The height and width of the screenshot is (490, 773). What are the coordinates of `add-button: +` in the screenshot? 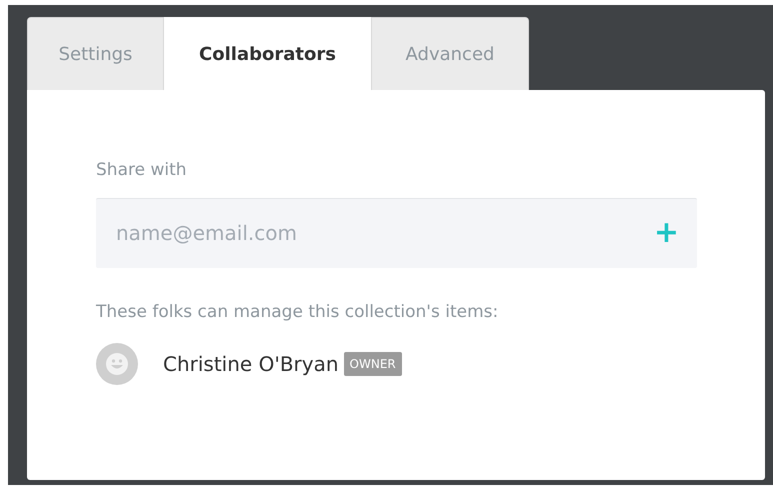 It's located at (666, 233).